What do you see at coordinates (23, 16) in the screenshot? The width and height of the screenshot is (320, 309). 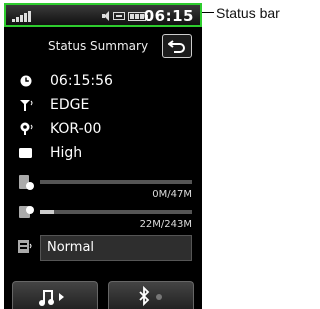 I see `signal-strength-icon` at bounding box center [23, 16].